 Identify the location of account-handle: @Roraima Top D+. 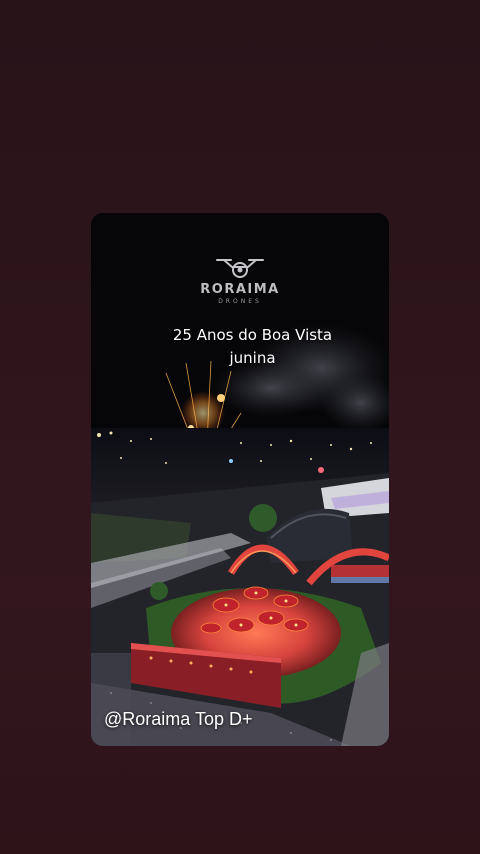
(178, 719).